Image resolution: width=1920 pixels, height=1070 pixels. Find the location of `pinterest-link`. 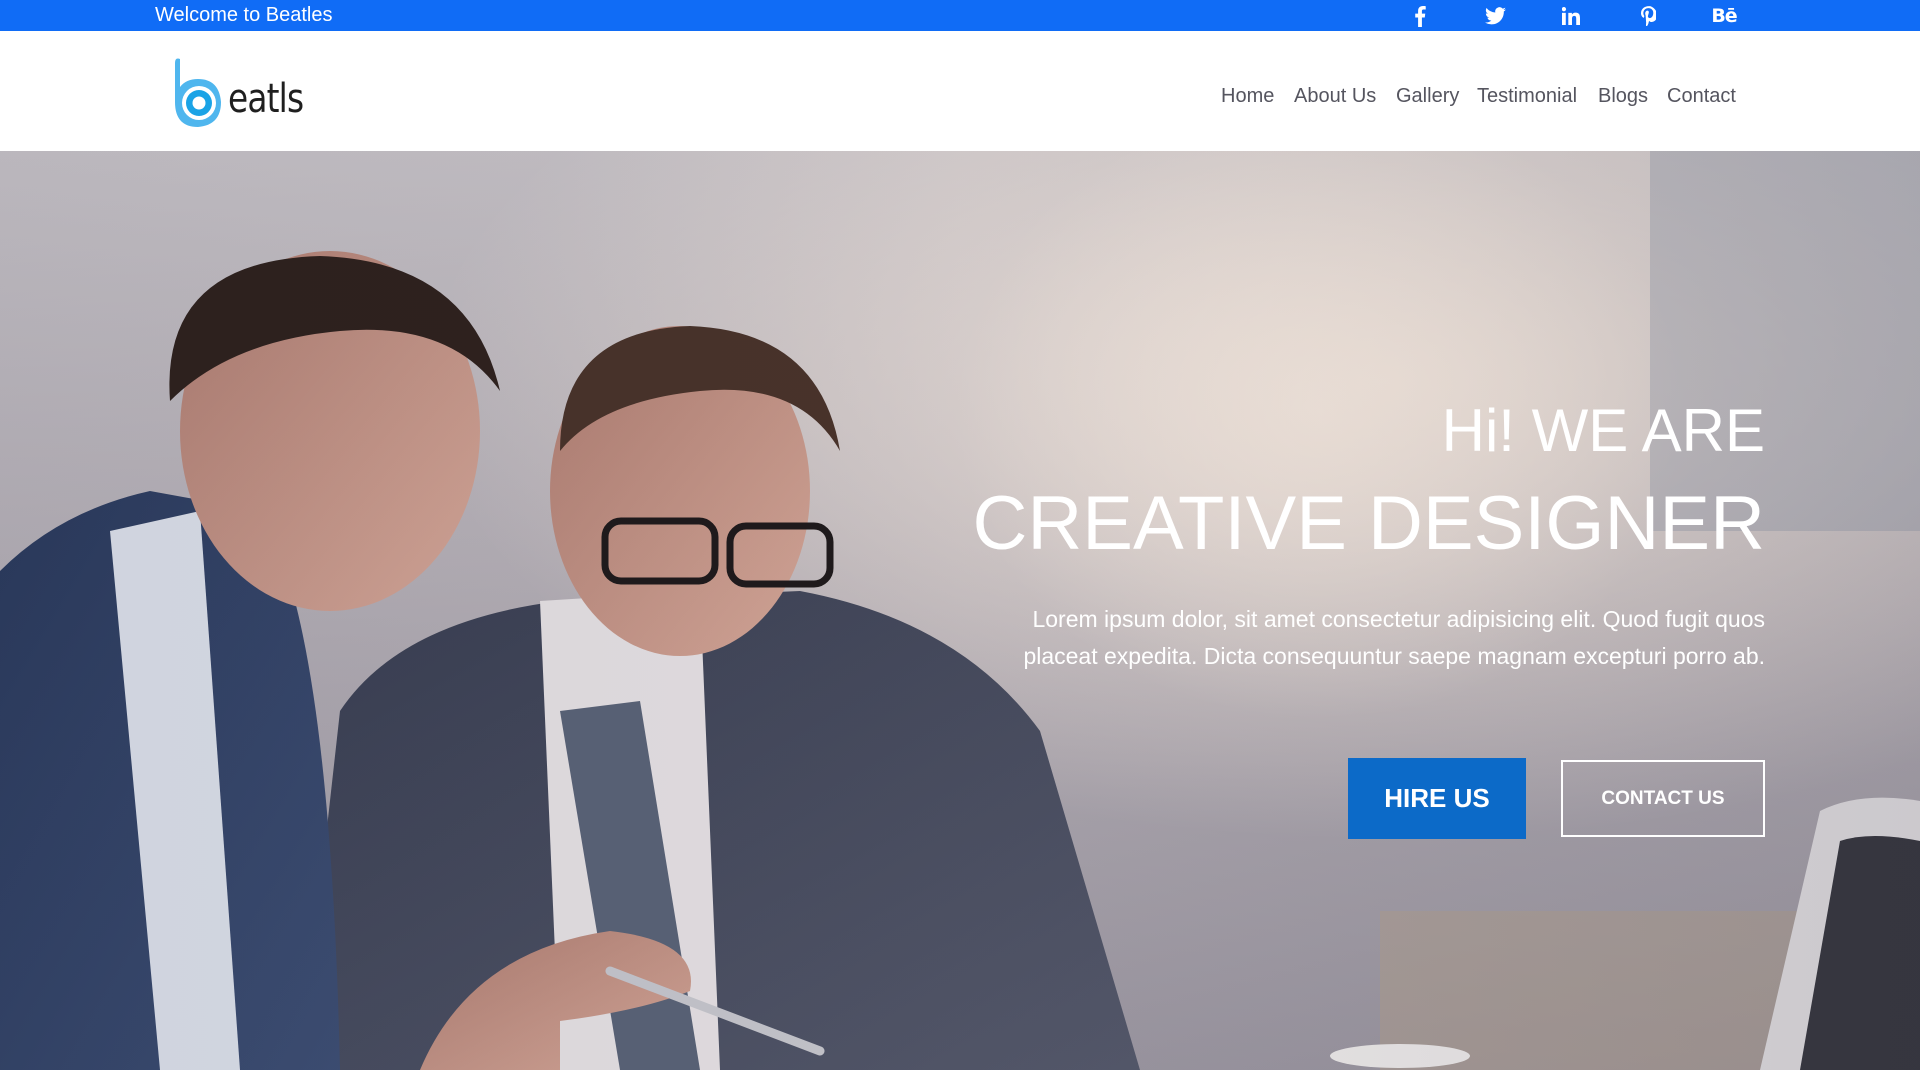

pinterest-link is located at coordinates (1648, 16).